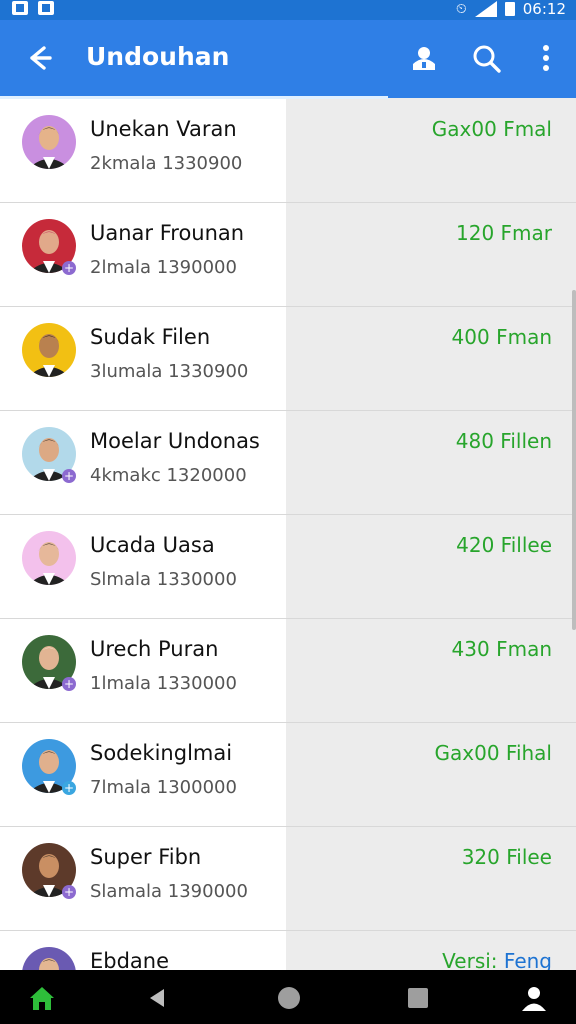 This screenshot has width=576, height=1024. Describe the element at coordinates (158, 56) in the screenshot. I see `page-title: Undouhan` at that location.